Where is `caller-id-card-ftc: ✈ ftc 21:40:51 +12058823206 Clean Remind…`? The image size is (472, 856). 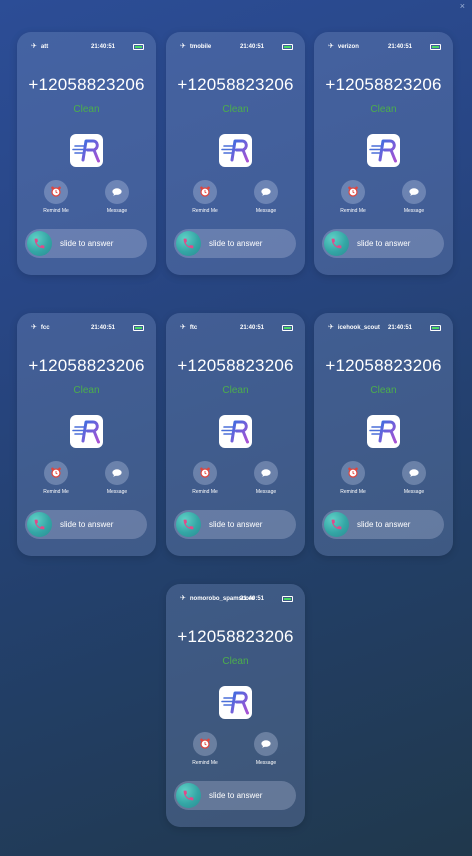
caller-id-card-ftc: ✈ ftc 21:40:51 +12058823206 Clean Remind… is located at coordinates (235, 434).